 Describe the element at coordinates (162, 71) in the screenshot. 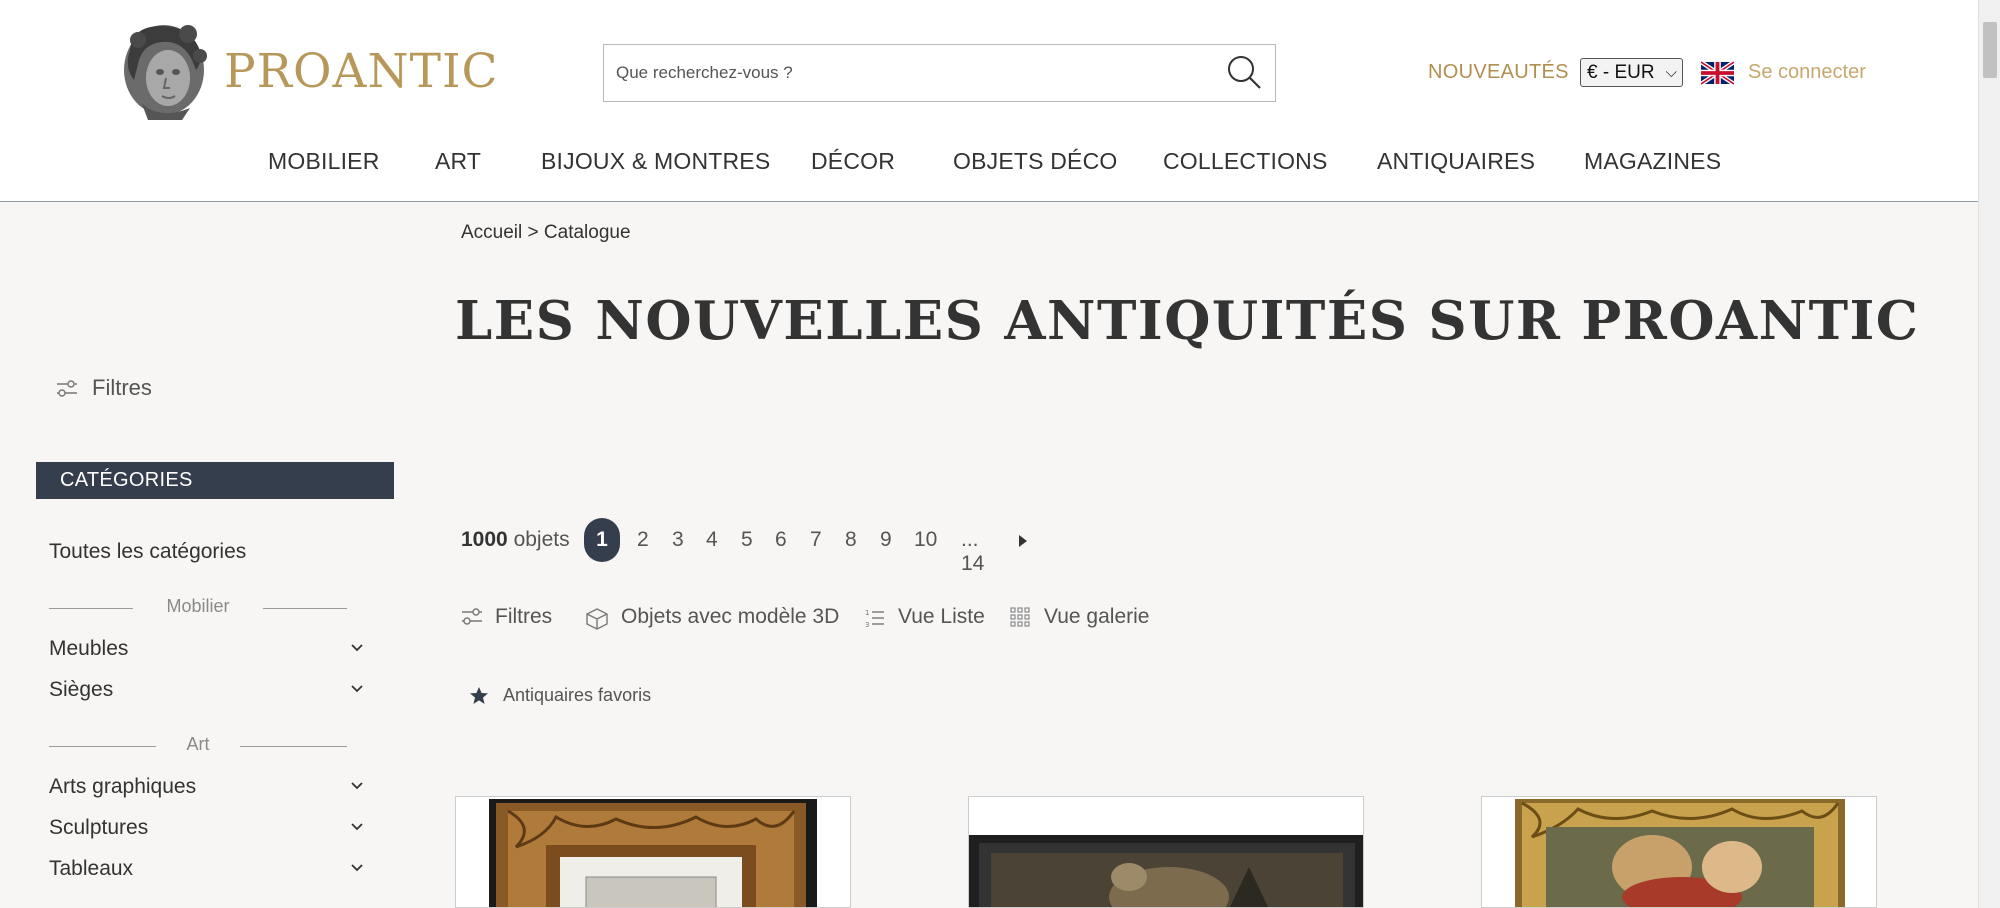

I see `logo-bust-icon` at that location.